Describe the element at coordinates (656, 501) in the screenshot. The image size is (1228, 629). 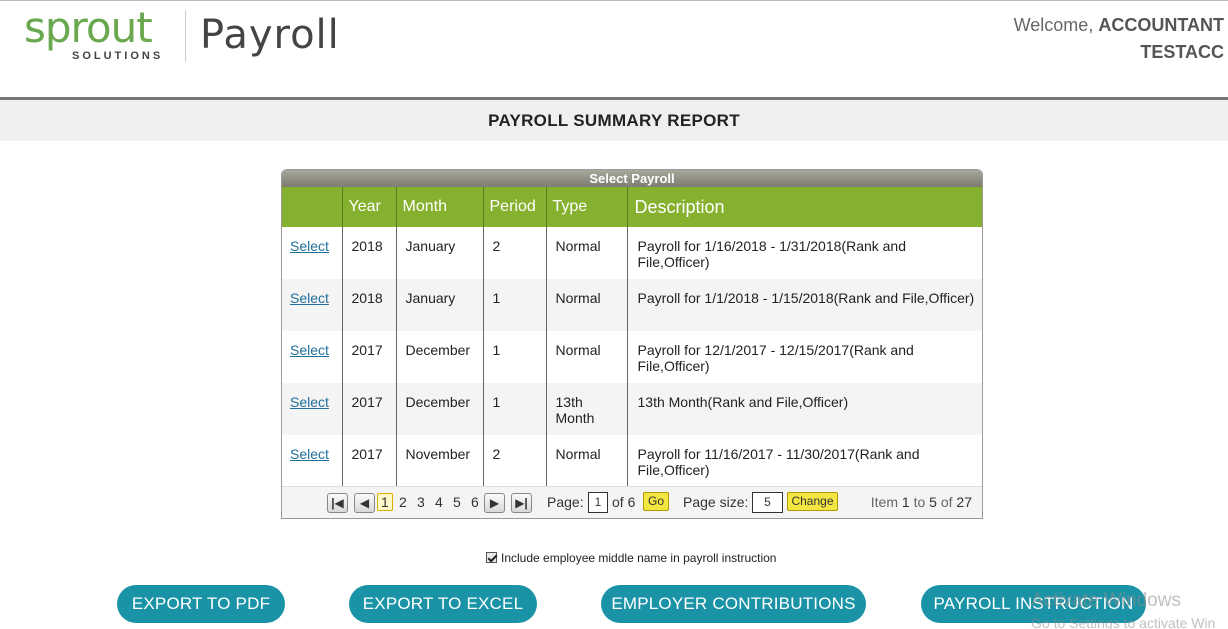
I see `go-button: Go` at that location.